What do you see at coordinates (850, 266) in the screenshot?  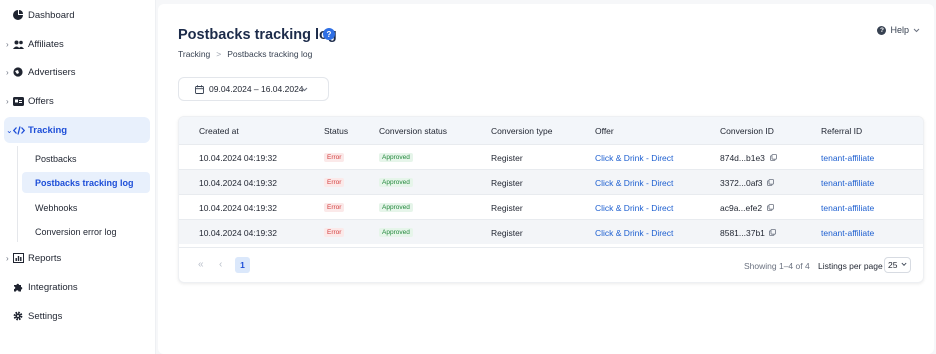 I see `listings-per-page-label: Listings per page` at bounding box center [850, 266].